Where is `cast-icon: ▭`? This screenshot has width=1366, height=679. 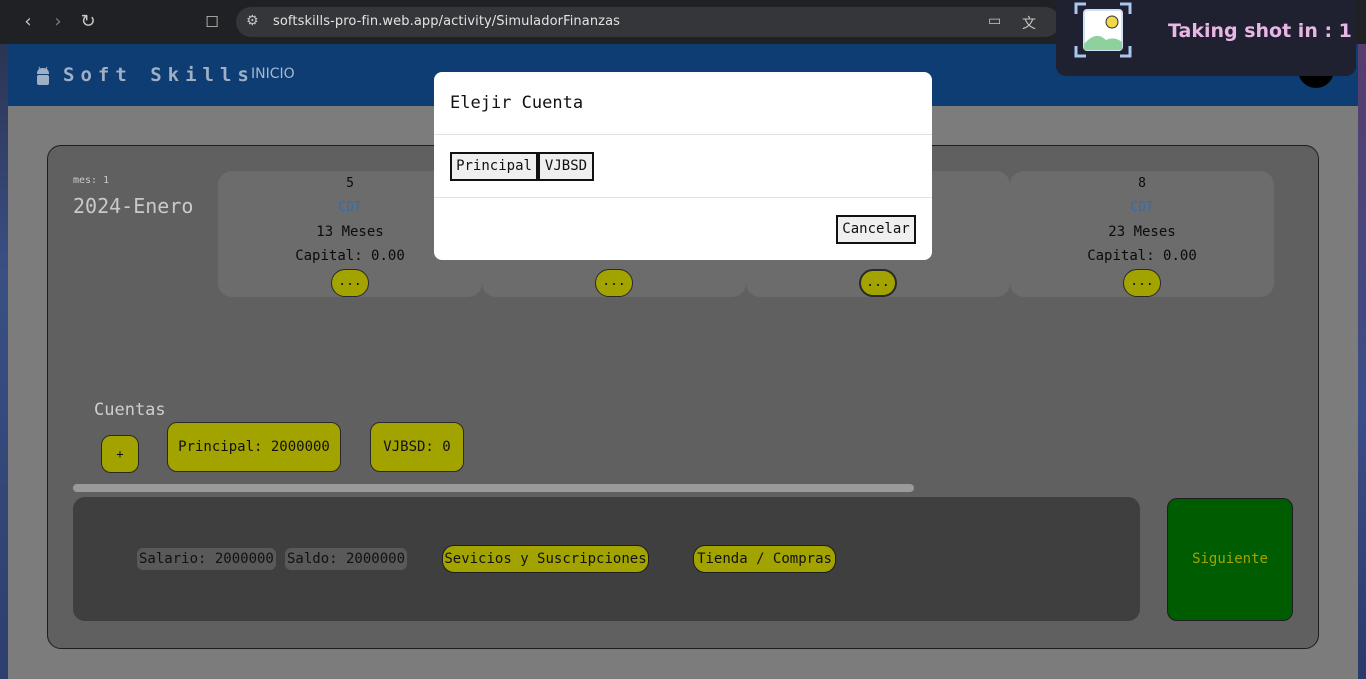
cast-icon: ▭ is located at coordinates (994, 21).